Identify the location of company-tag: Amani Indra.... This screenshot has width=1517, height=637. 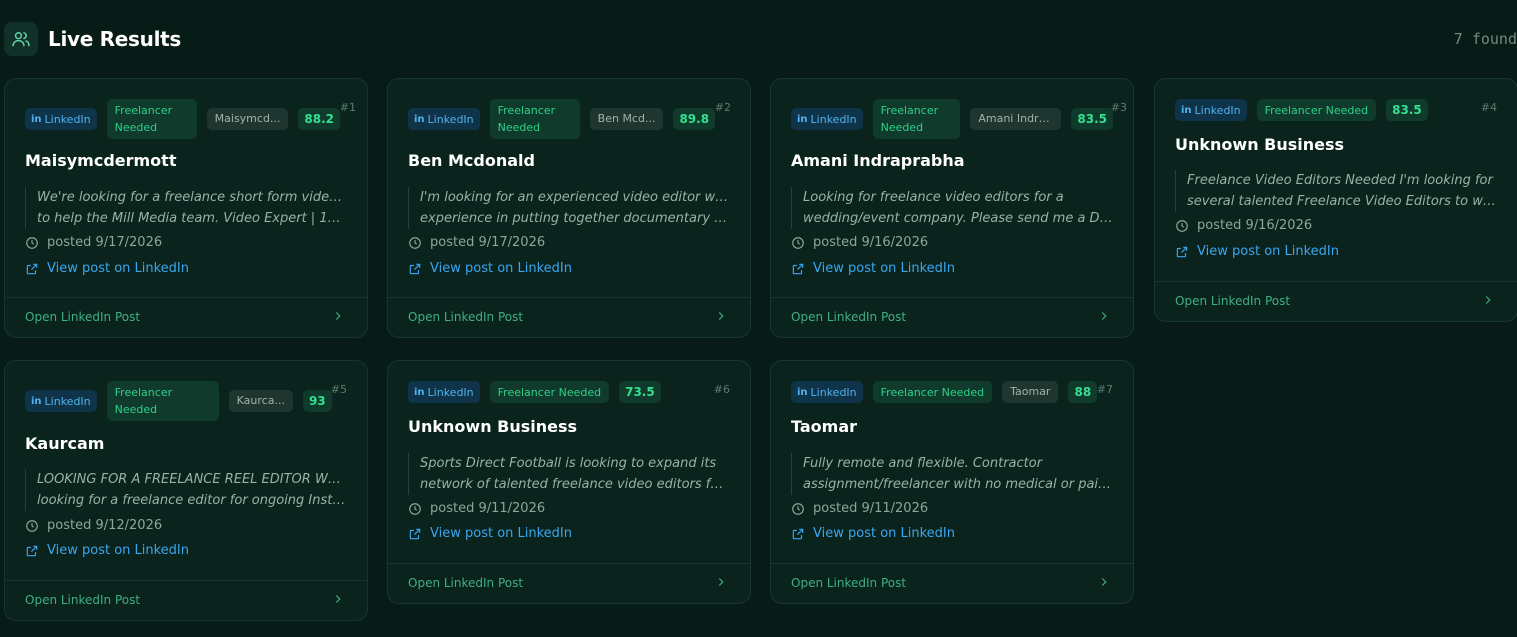
(1016, 119).